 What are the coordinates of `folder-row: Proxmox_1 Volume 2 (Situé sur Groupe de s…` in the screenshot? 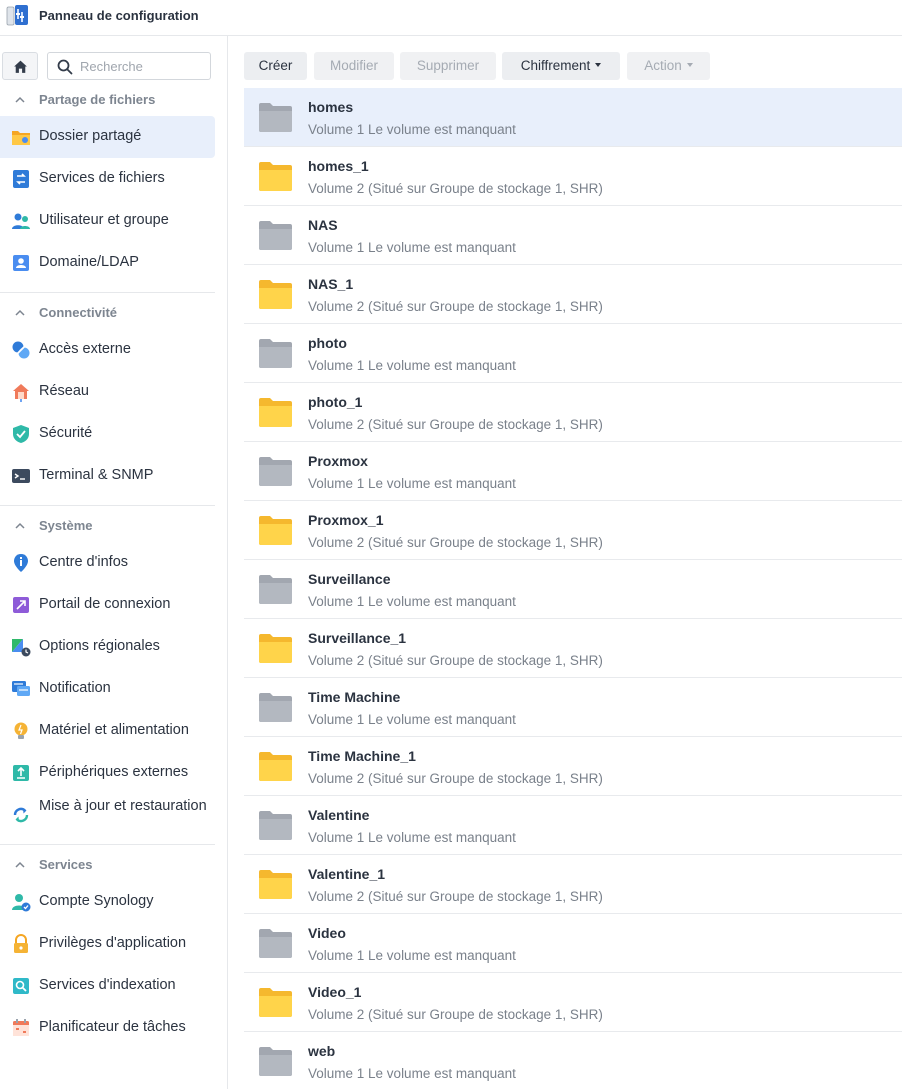 It's located at (573, 530).